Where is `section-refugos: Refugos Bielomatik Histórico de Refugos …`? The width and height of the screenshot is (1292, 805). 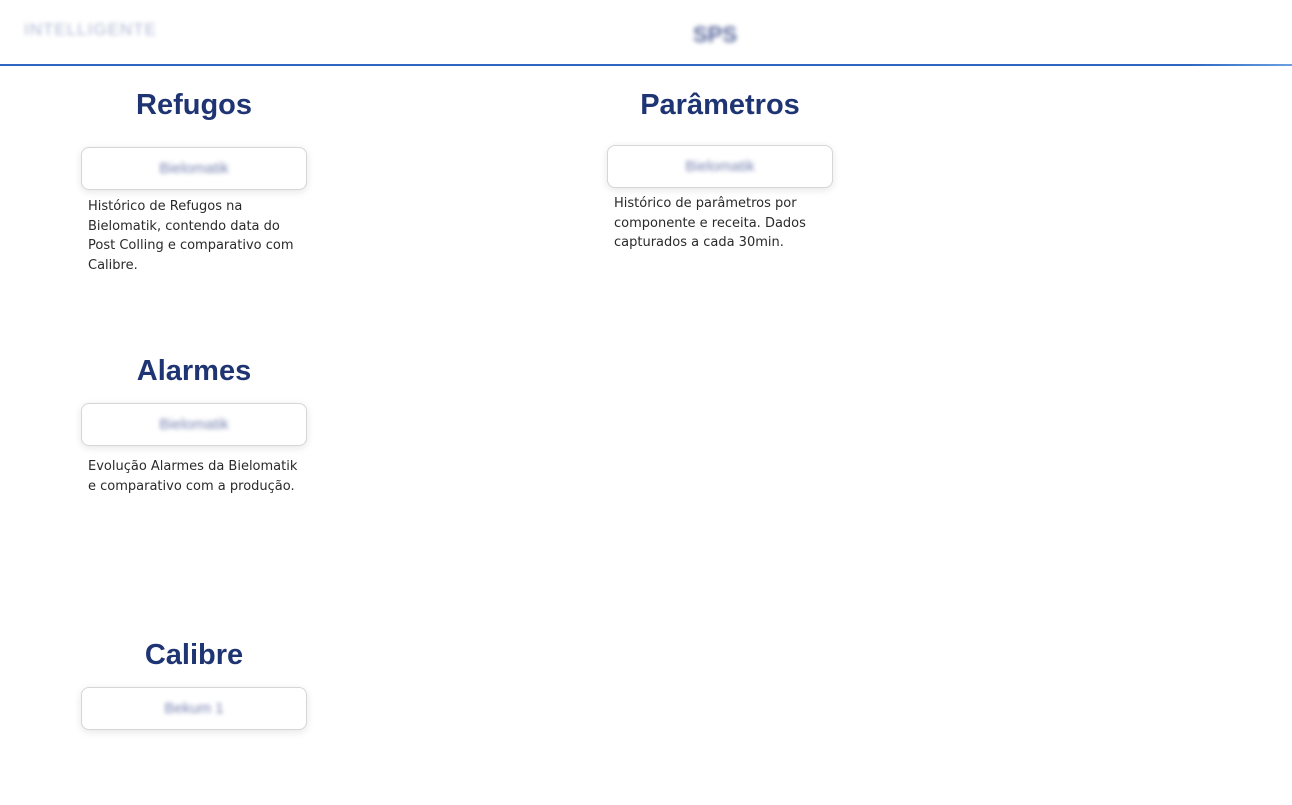 section-refugos: Refugos Bielomatik Histórico de Refugos … is located at coordinates (196, 181).